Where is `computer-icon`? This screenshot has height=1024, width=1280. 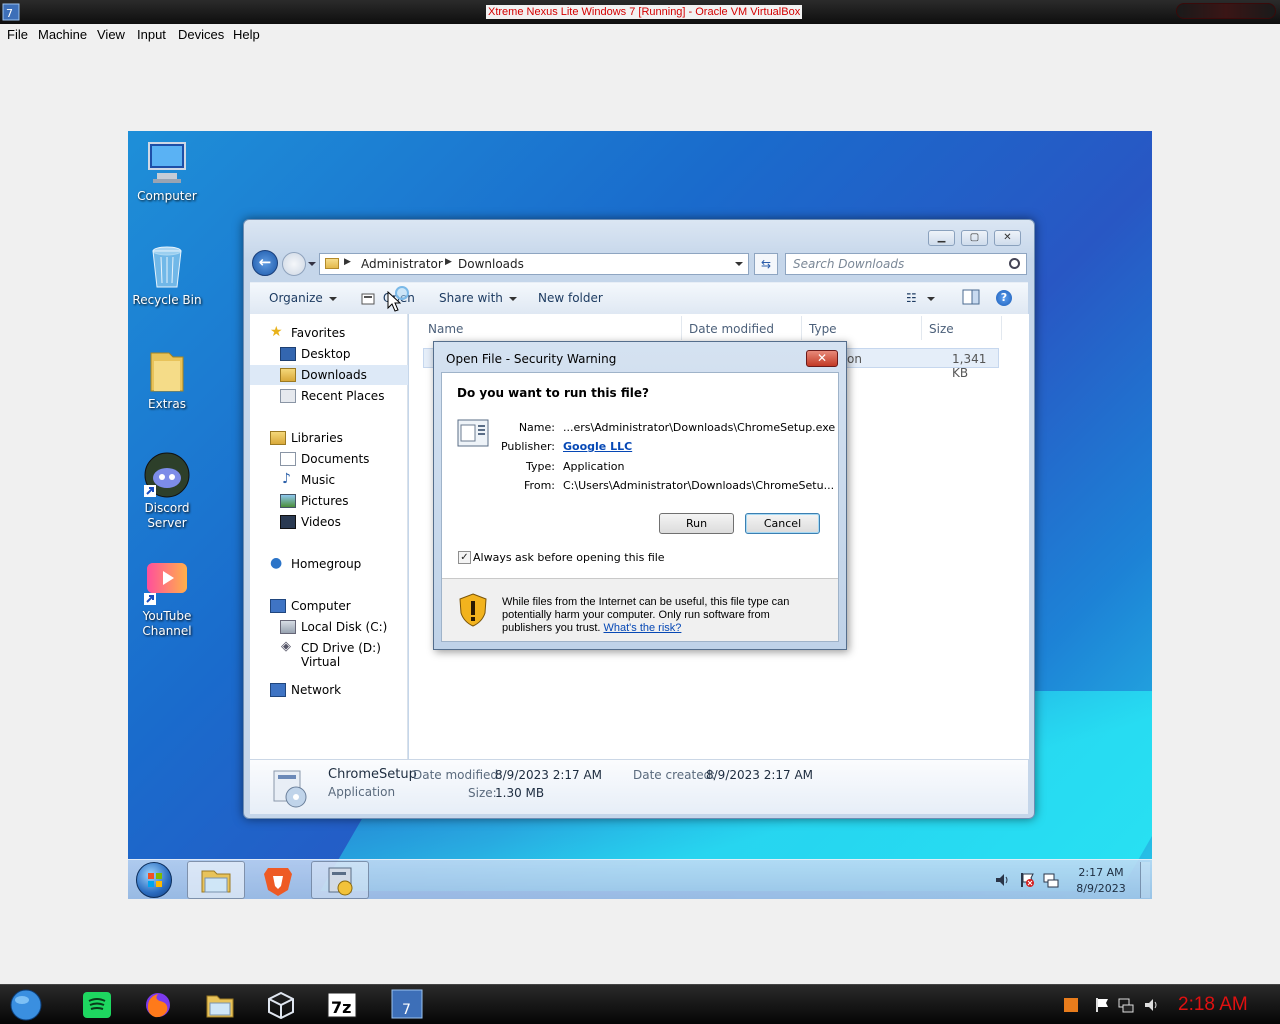 computer-icon is located at coordinates (167, 163).